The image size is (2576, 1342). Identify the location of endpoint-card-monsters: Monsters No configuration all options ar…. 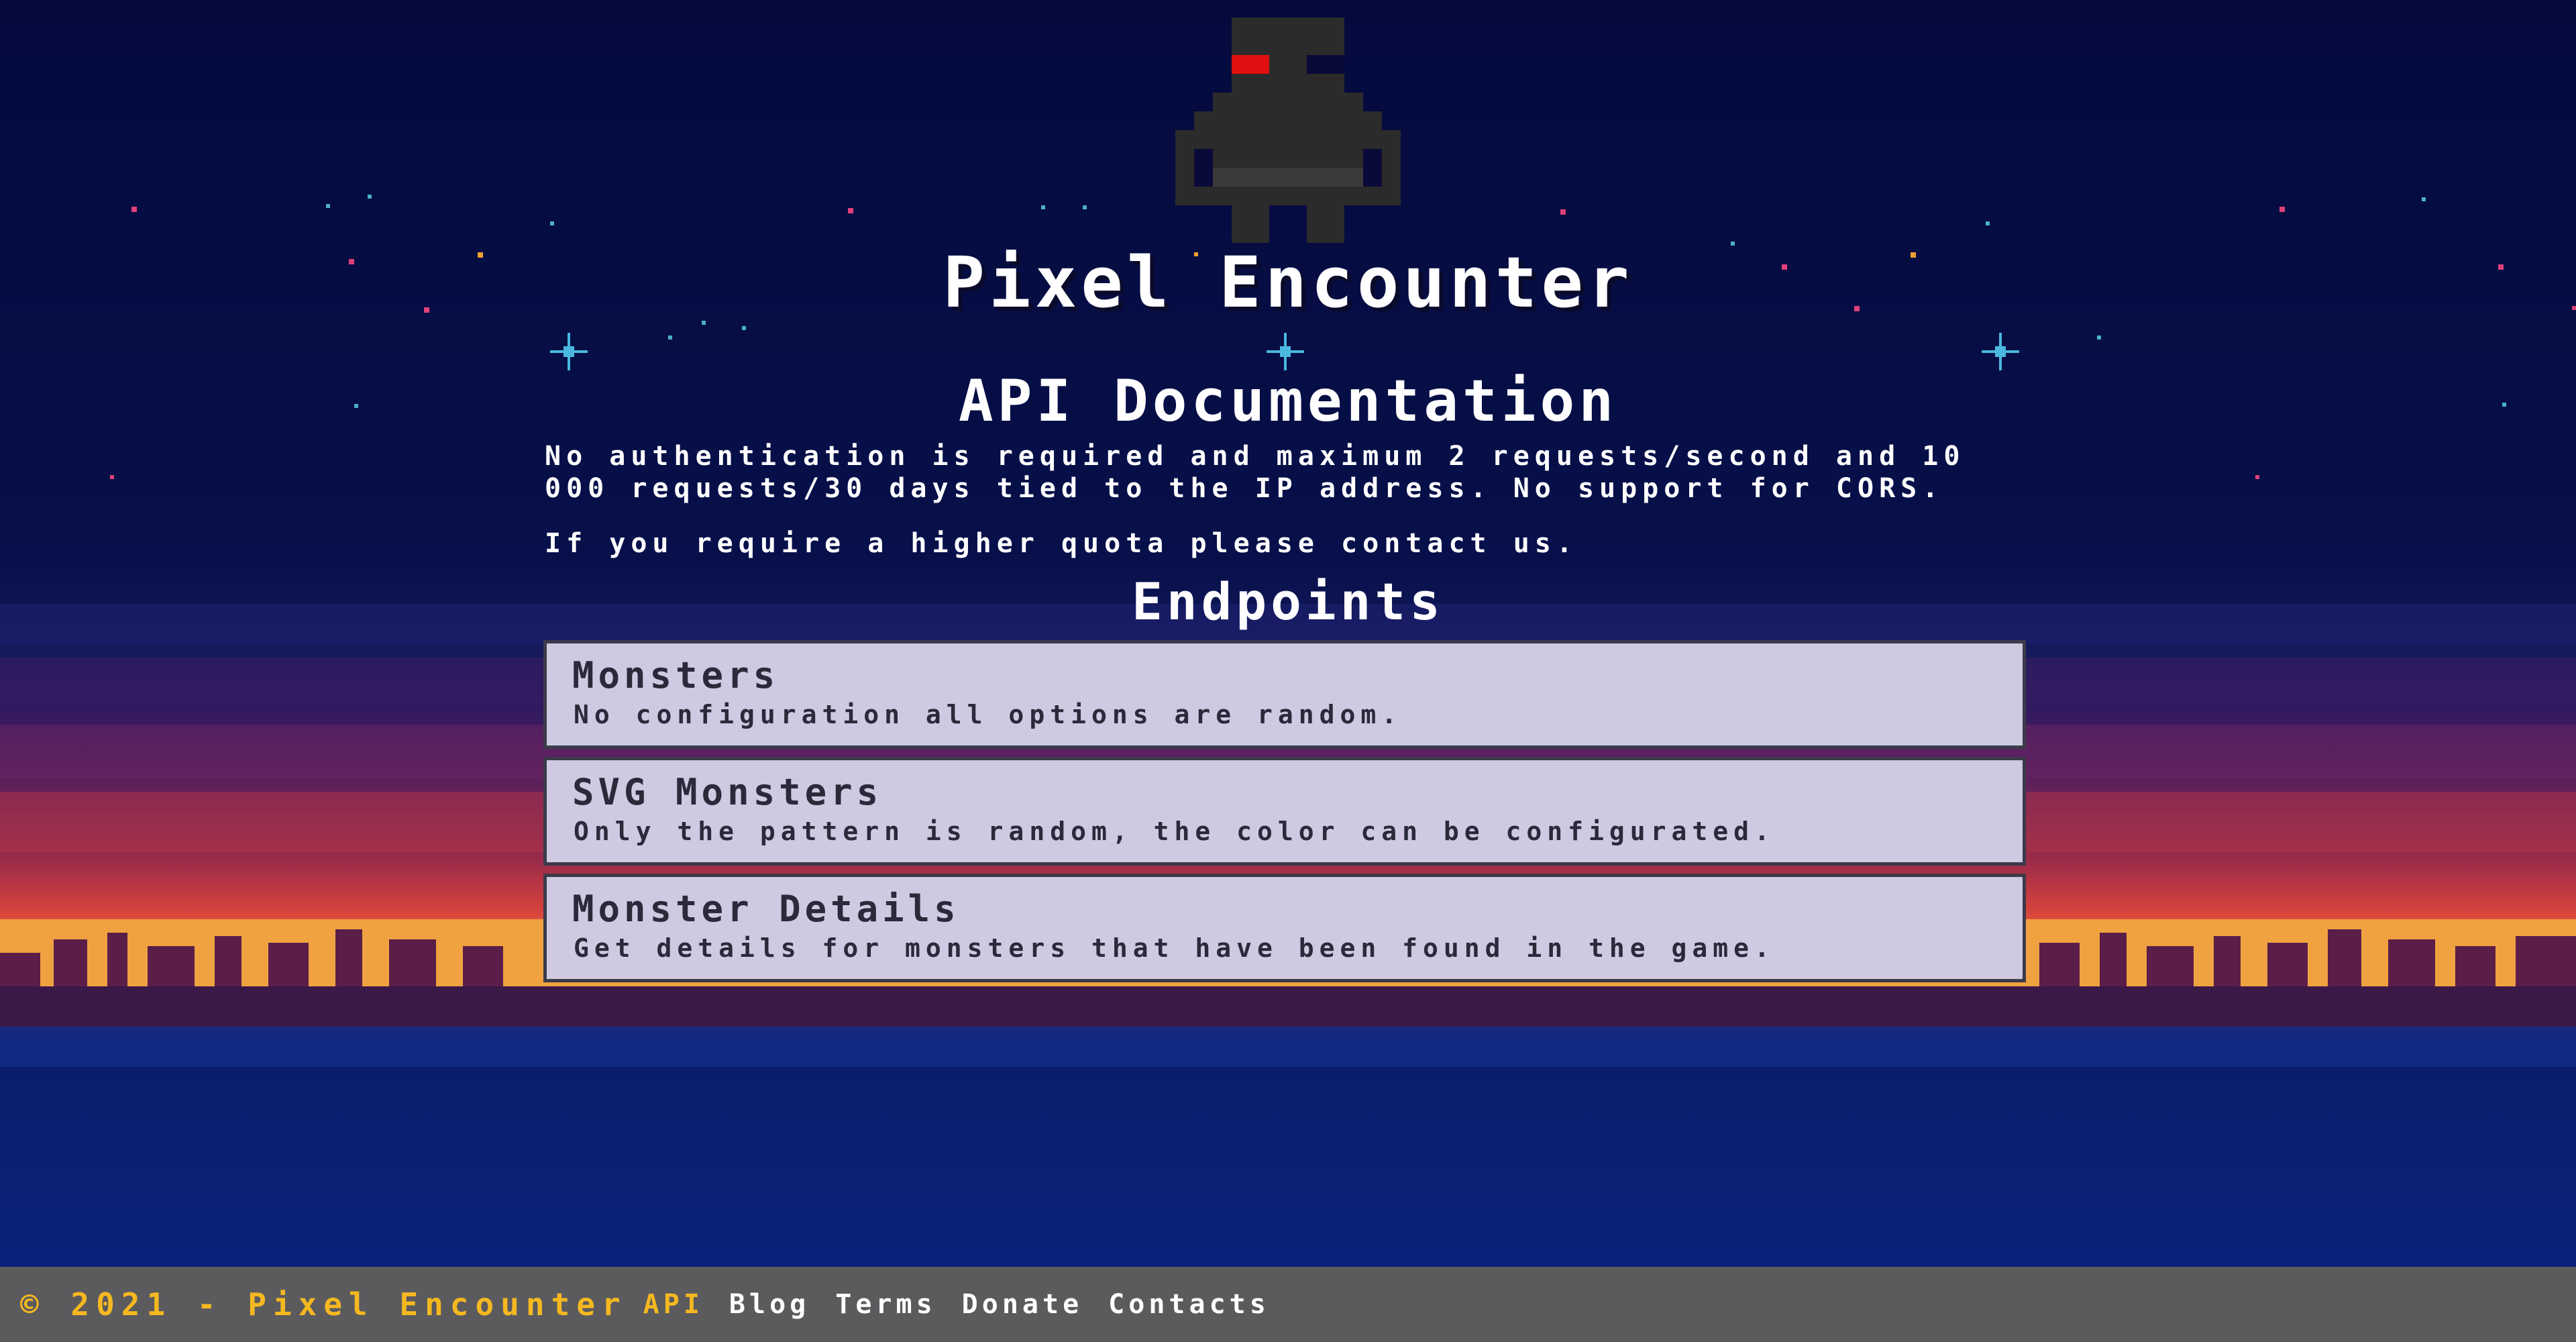
(1284, 694).